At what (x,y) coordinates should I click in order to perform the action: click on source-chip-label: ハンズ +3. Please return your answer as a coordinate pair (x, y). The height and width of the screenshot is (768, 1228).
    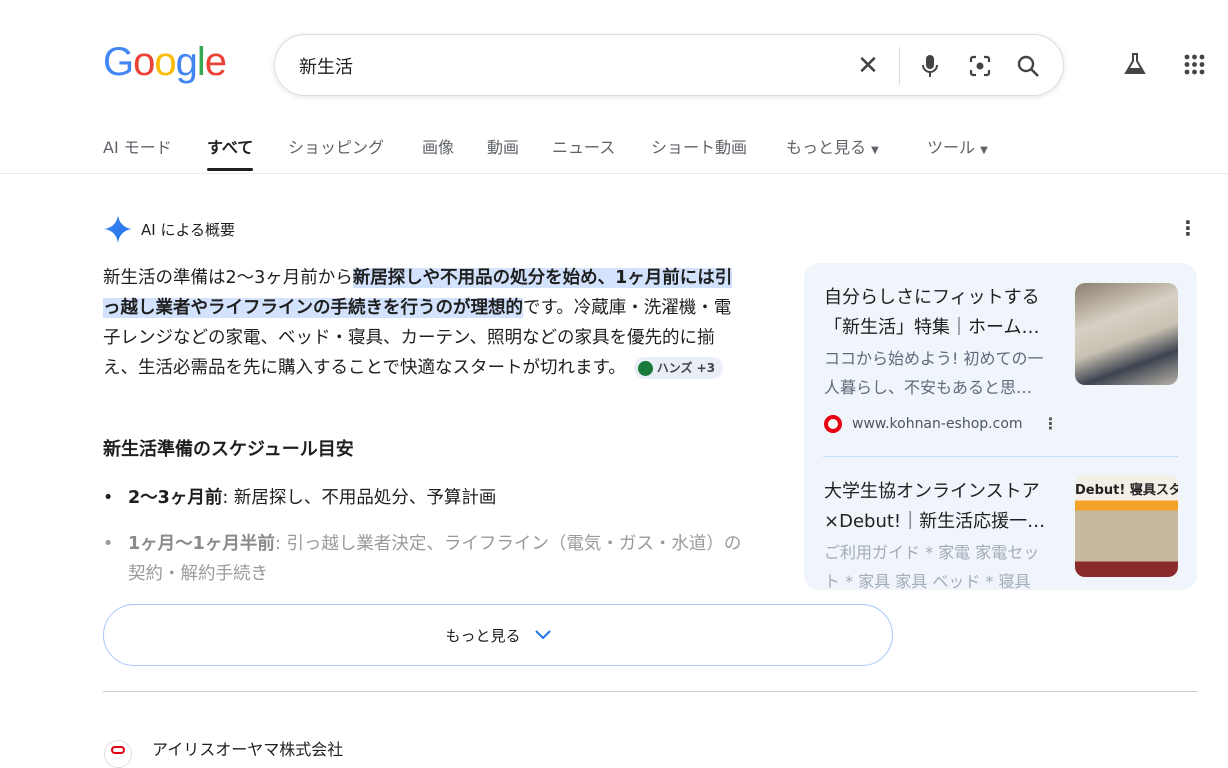
    Looking at the image, I should click on (686, 368).